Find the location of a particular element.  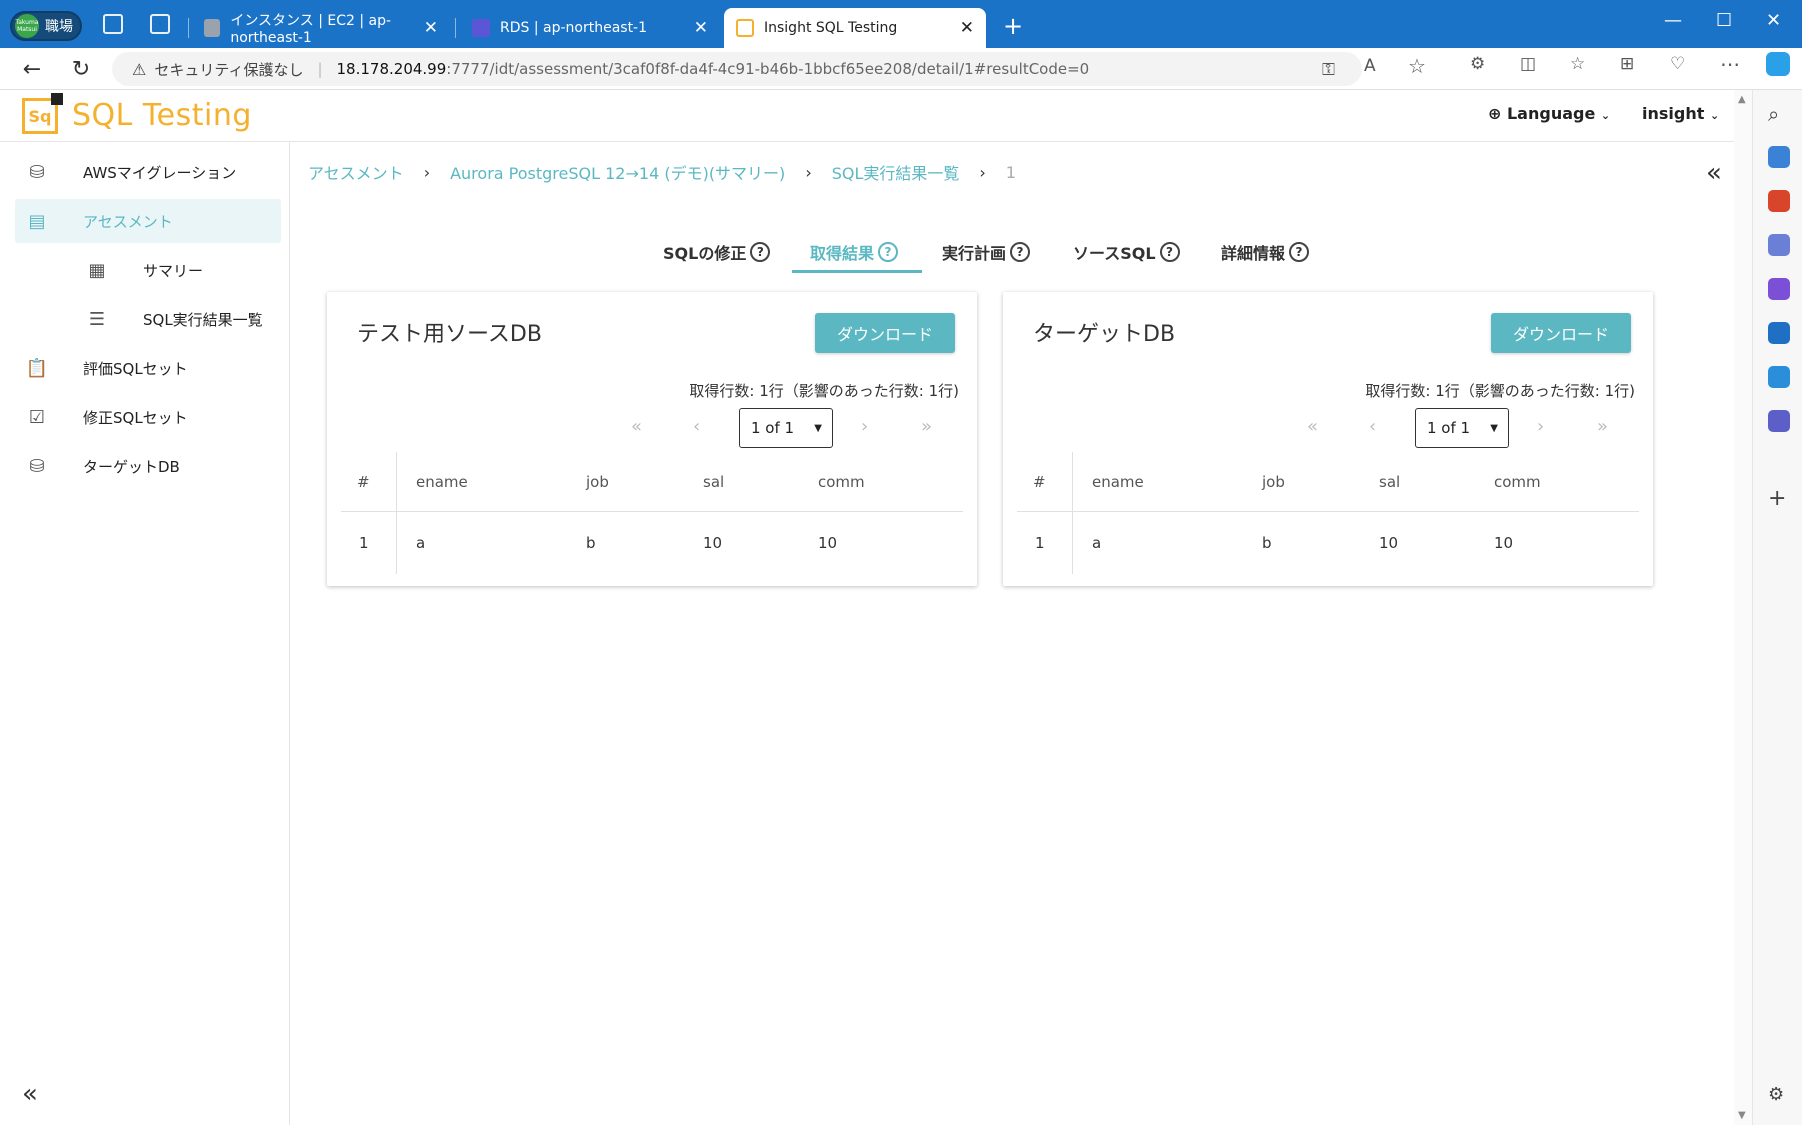

chevron-right-icon: › is located at coordinates (427, 172).